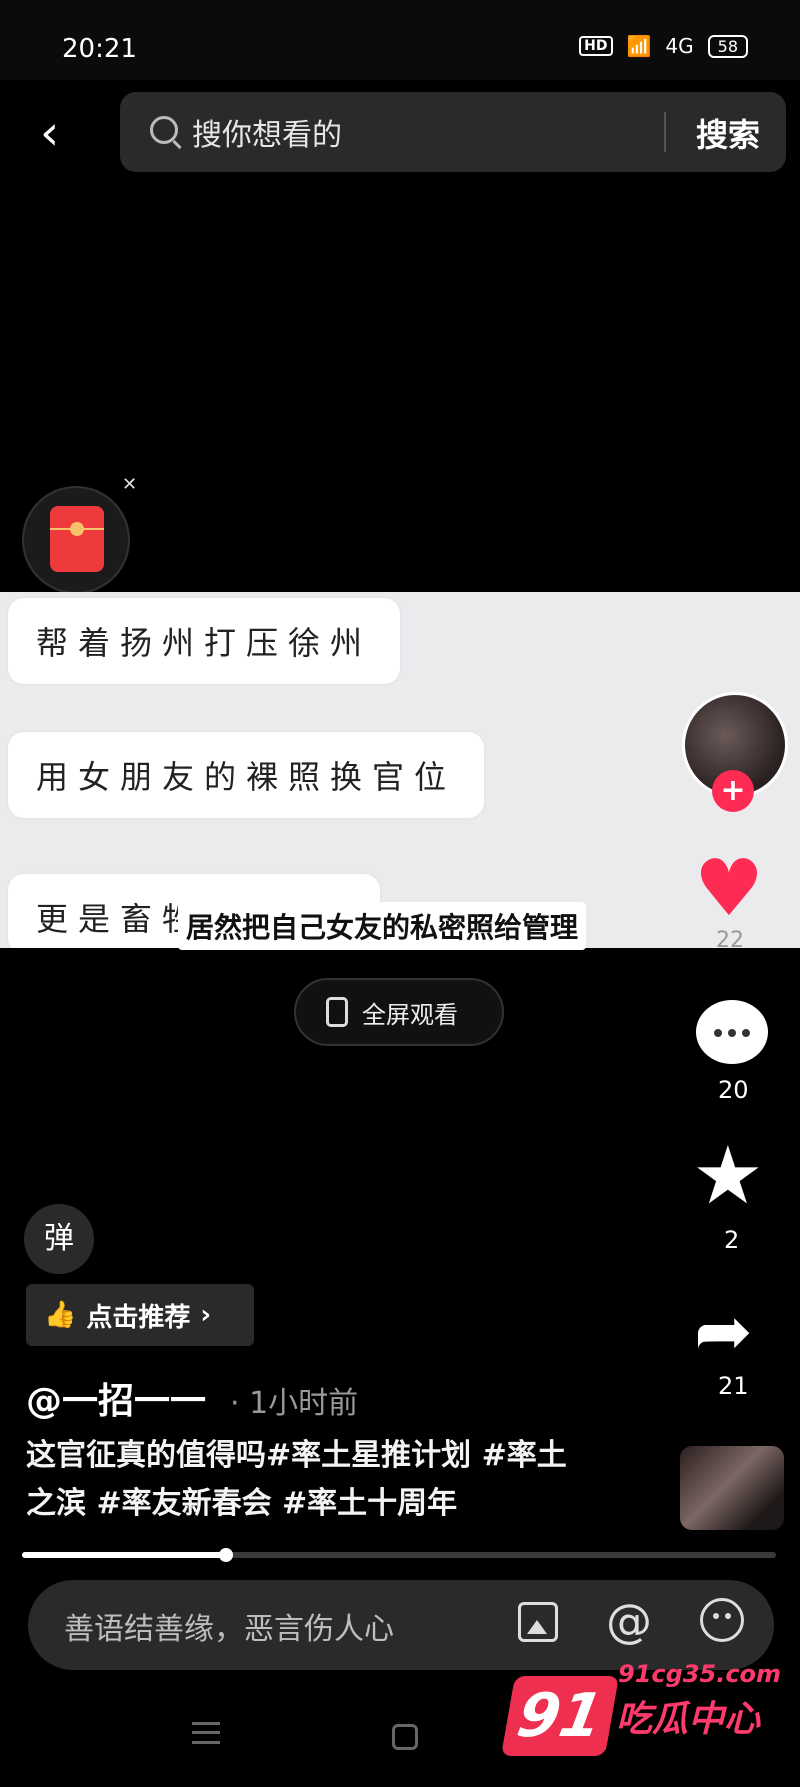  Describe the element at coordinates (722, 1620) in the screenshot. I see `emoji-icon` at that location.